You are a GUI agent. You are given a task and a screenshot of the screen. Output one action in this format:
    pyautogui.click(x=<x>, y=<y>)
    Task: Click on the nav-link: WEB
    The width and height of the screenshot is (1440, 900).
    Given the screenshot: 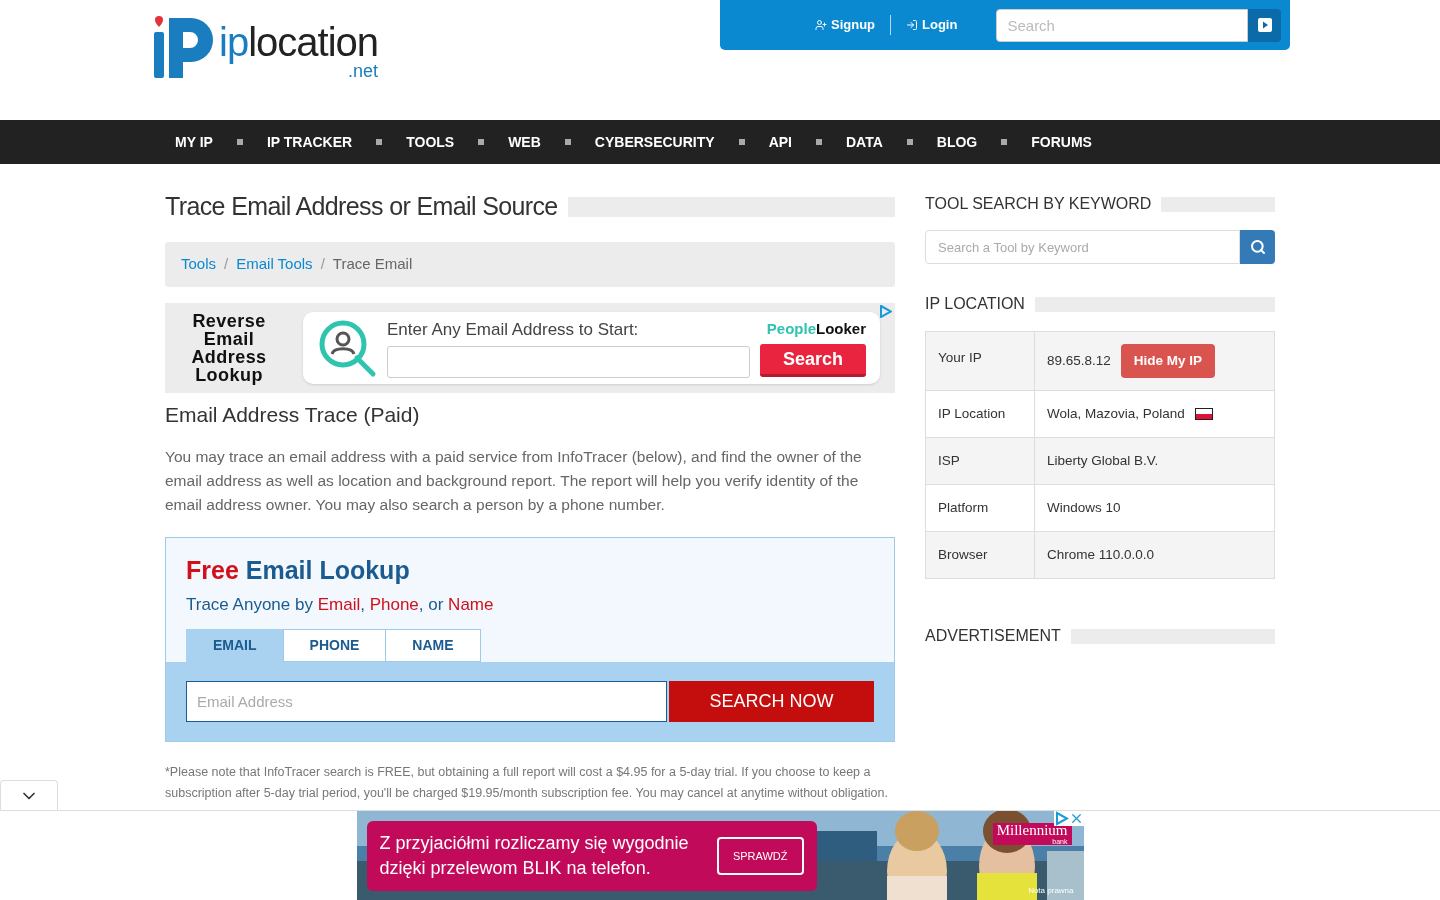 What is the action you would take?
    pyautogui.click(x=524, y=142)
    